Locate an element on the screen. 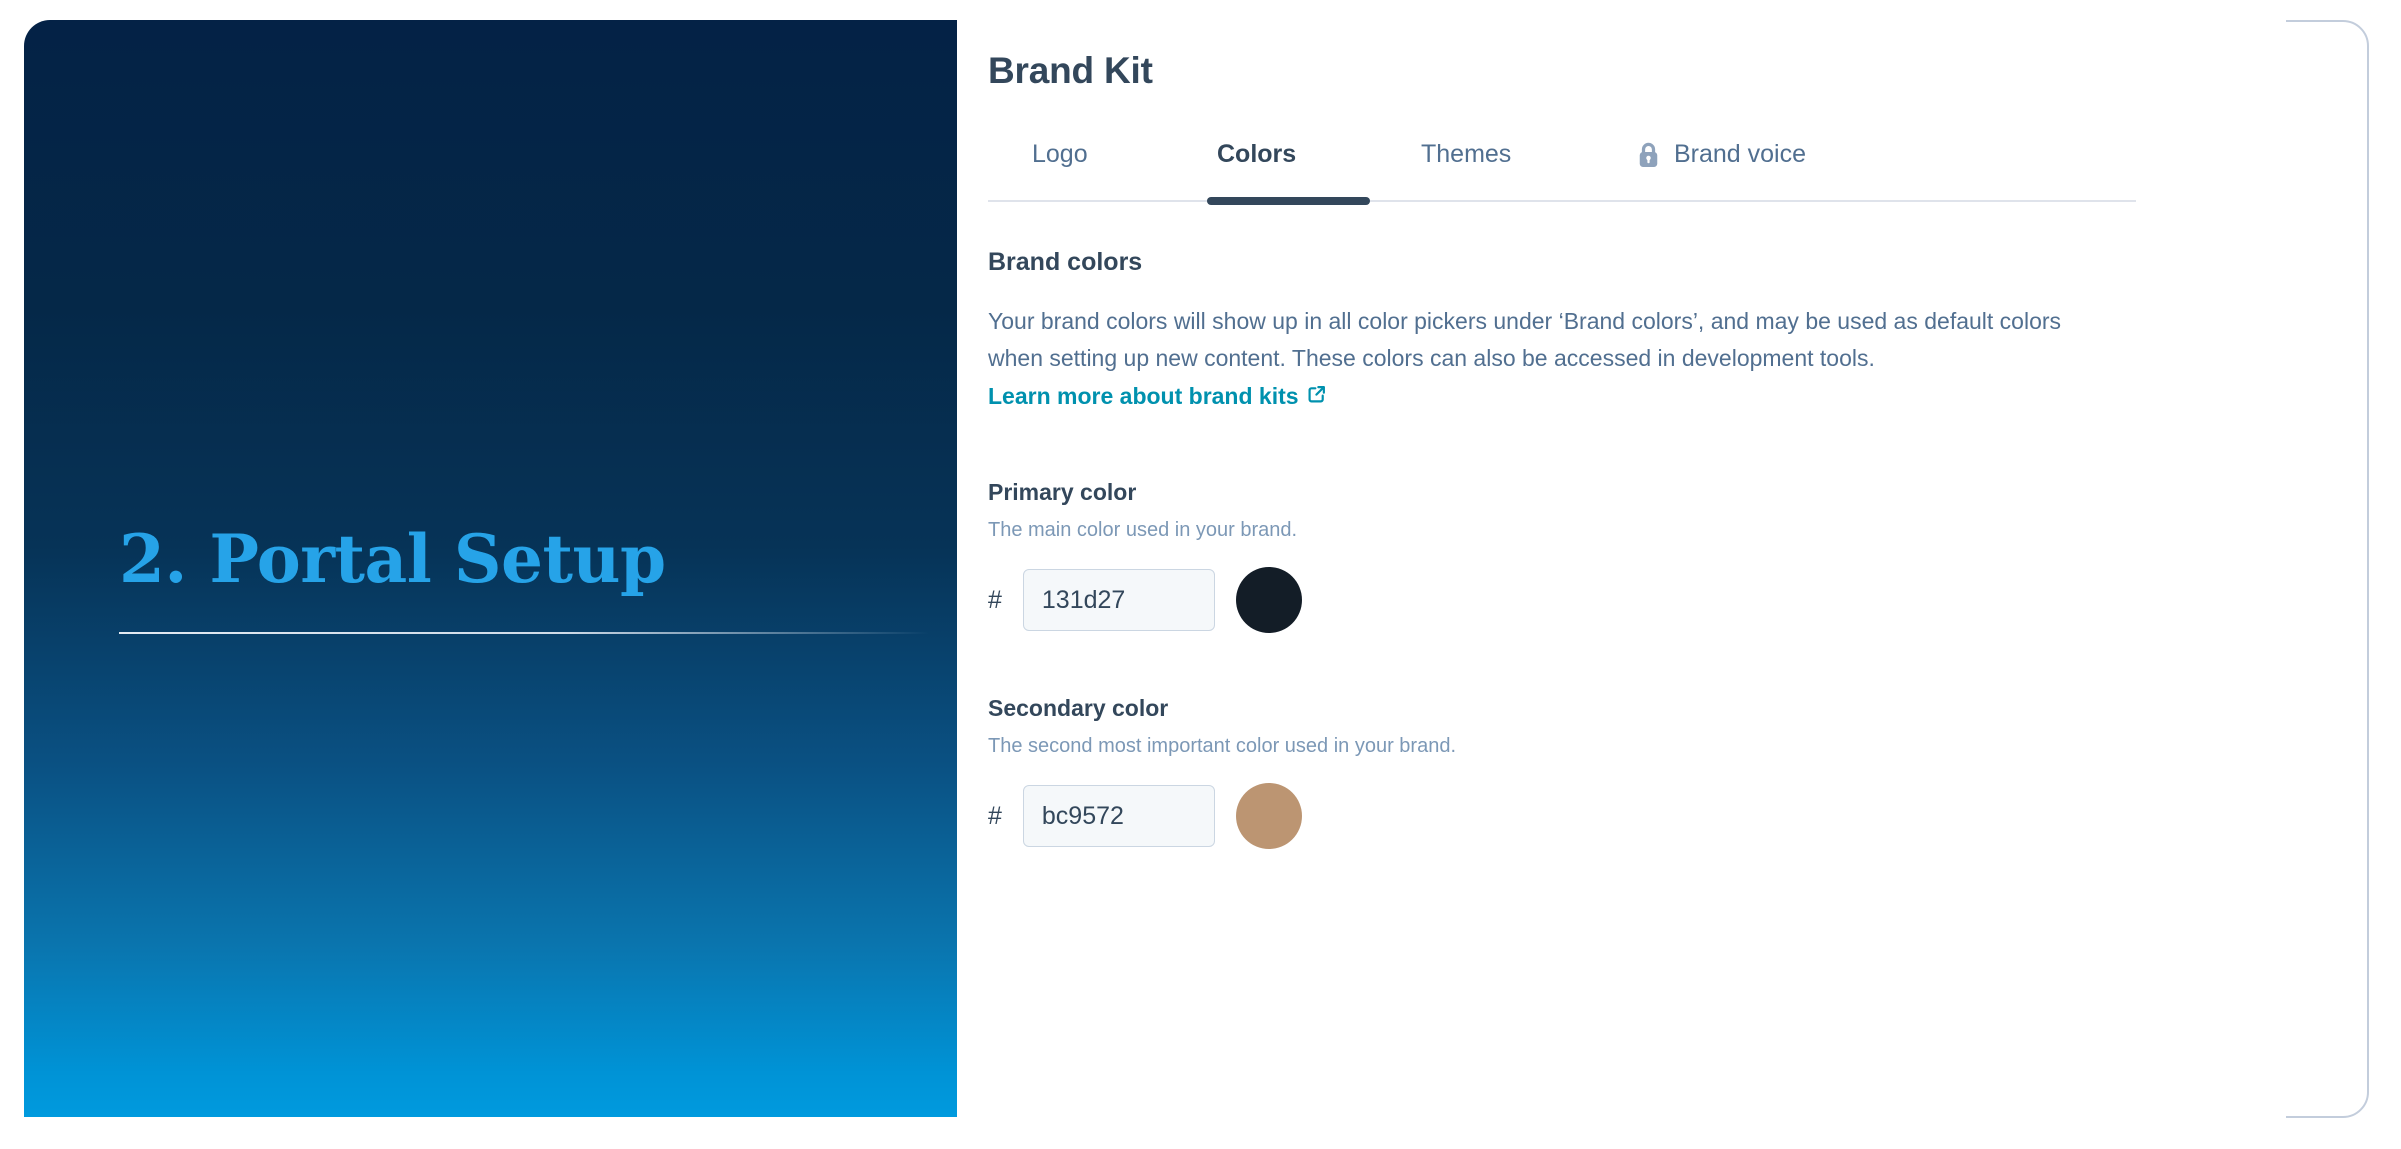  section-heading: Brand colors is located at coordinates (1065, 262).